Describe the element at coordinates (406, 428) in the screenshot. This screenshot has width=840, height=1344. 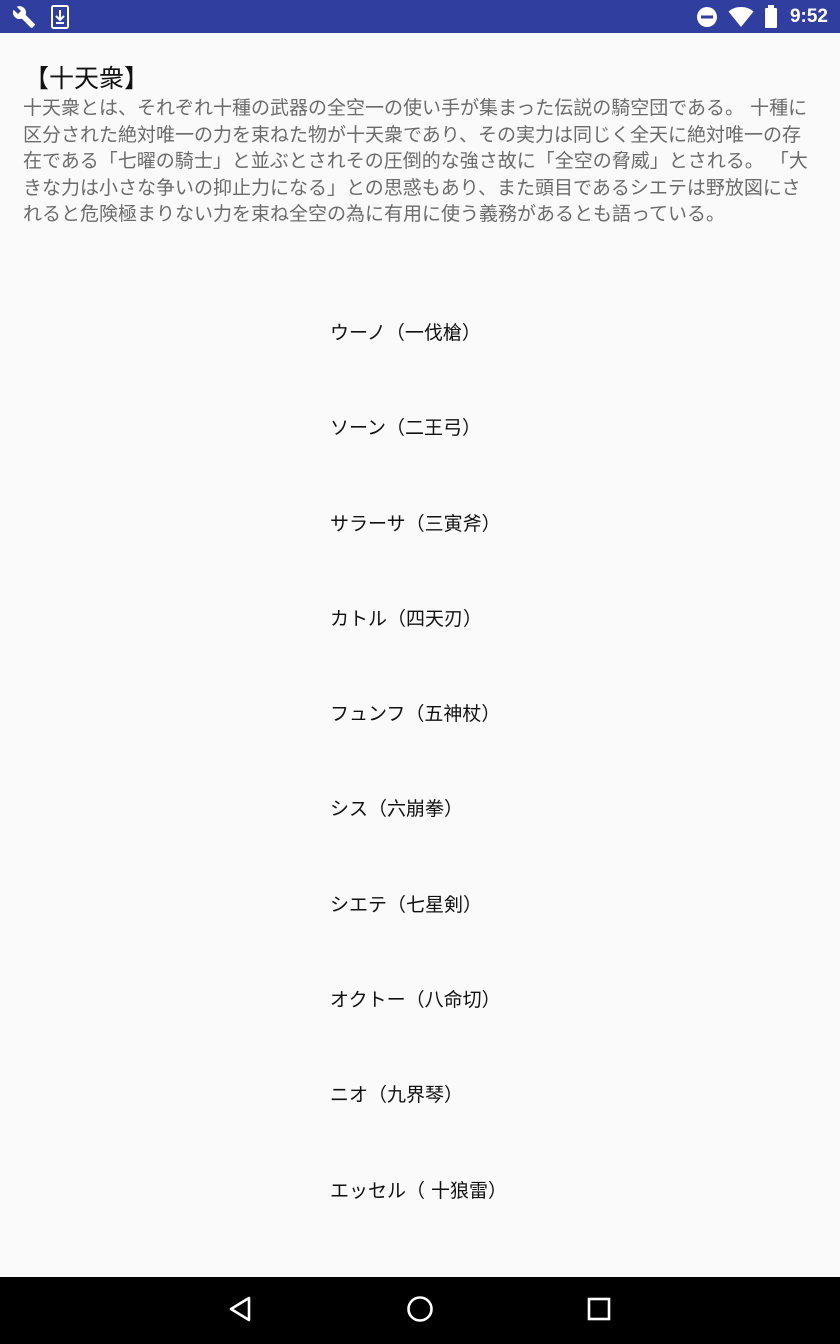
I see `member-item-soan: ソーン（二王弓）` at that location.